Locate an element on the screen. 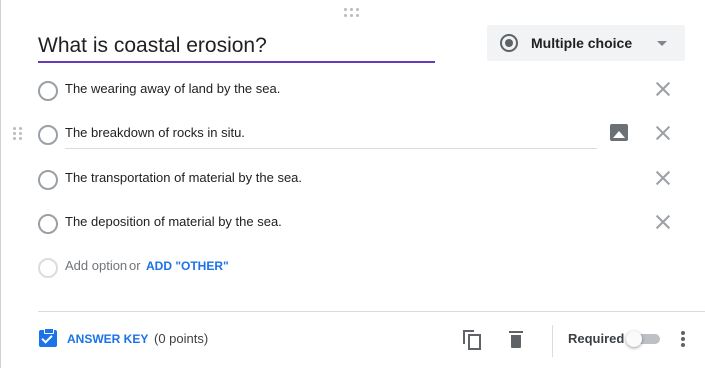  required-toggle is located at coordinates (643, 339).